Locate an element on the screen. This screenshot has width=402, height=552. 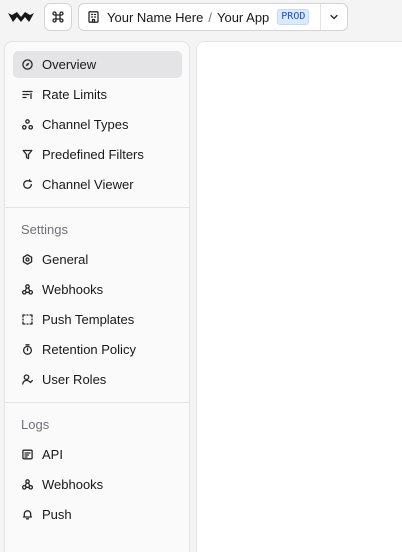
refresh-icon is located at coordinates (27, 184).